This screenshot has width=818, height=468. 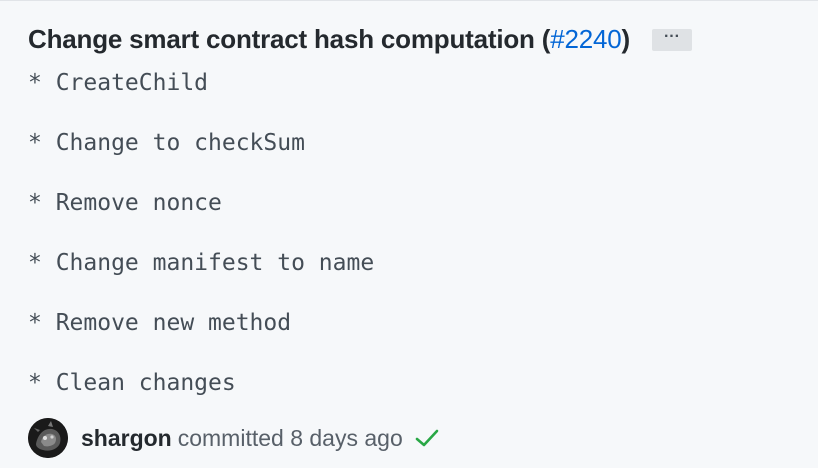 I want to click on commit-message-line: * Remove nonce, so click(x=125, y=203).